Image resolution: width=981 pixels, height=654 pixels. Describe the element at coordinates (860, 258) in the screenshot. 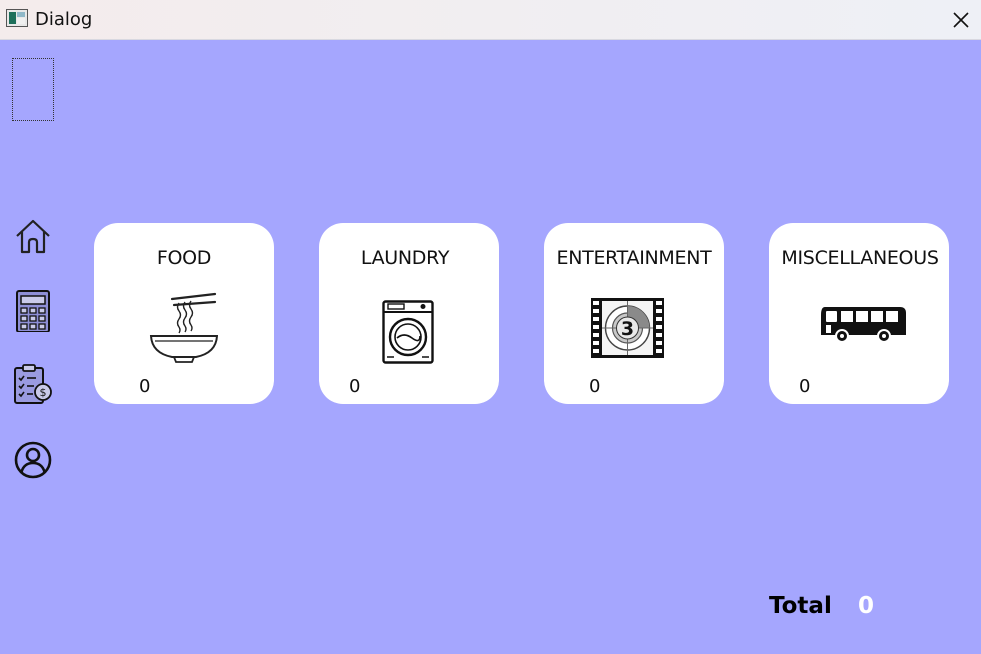

I see `card-title: MISCELLANEOUS` at that location.